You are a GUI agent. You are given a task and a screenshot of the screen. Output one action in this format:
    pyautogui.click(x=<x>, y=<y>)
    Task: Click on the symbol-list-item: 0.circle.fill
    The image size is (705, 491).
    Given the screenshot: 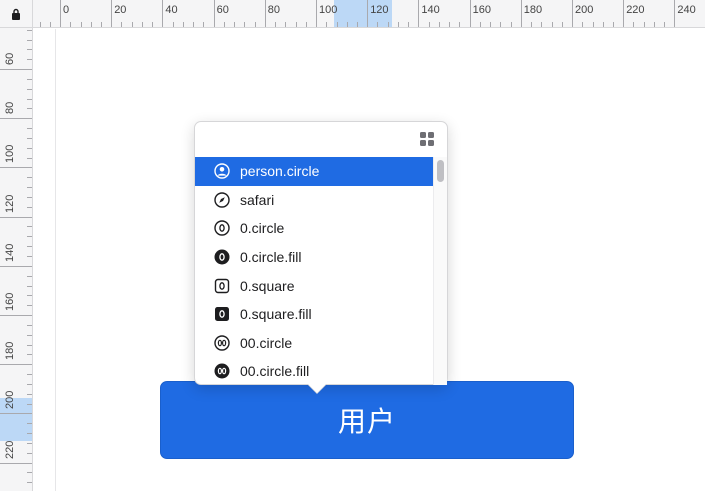 What is the action you would take?
    pyautogui.click(x=314, y=257)
    